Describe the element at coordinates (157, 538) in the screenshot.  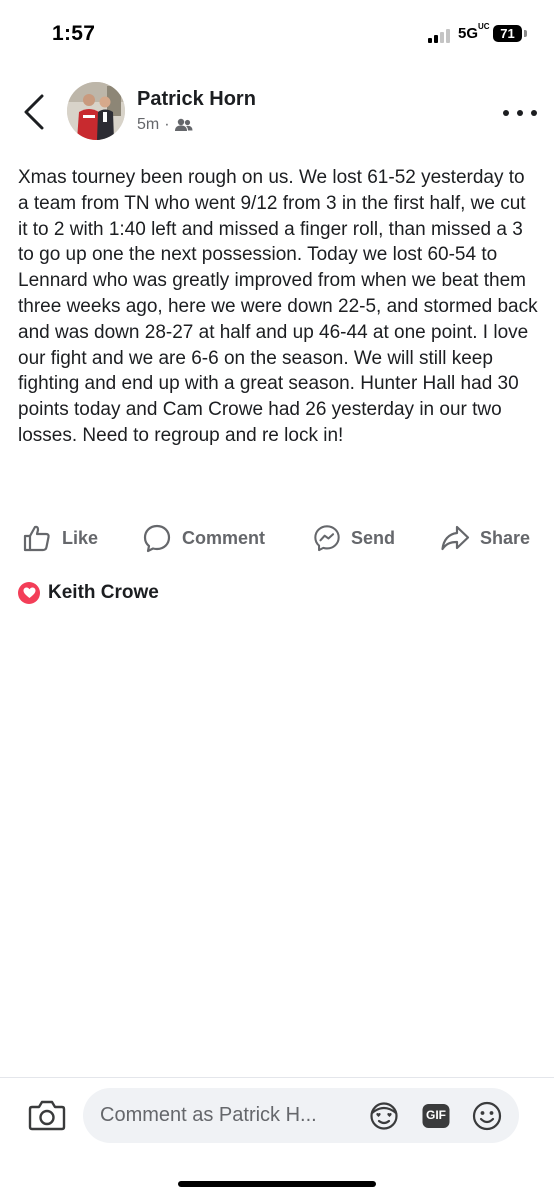
I see `comment-bubble-icon` at that location.